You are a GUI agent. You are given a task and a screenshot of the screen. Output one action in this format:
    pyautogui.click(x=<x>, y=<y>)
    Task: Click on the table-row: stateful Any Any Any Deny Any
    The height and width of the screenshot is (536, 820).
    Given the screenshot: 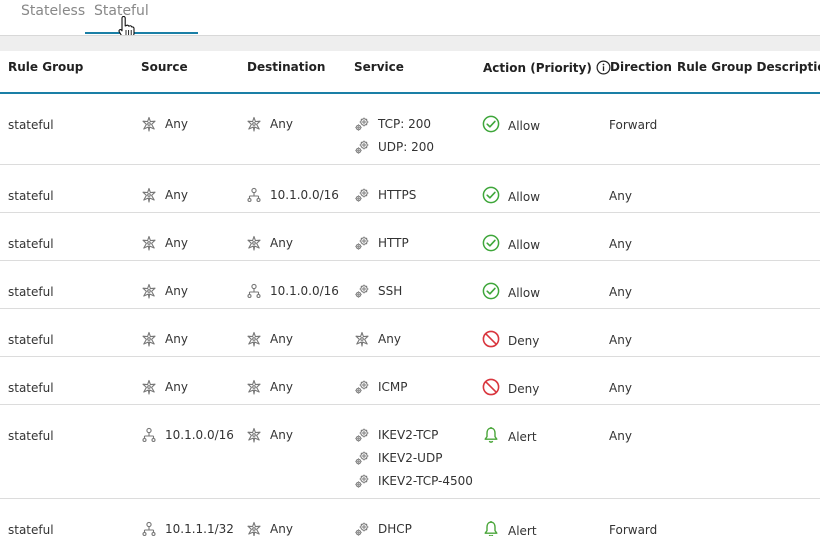 What is the action you would take?
    pyautogui.click(x=410, y=333)
    